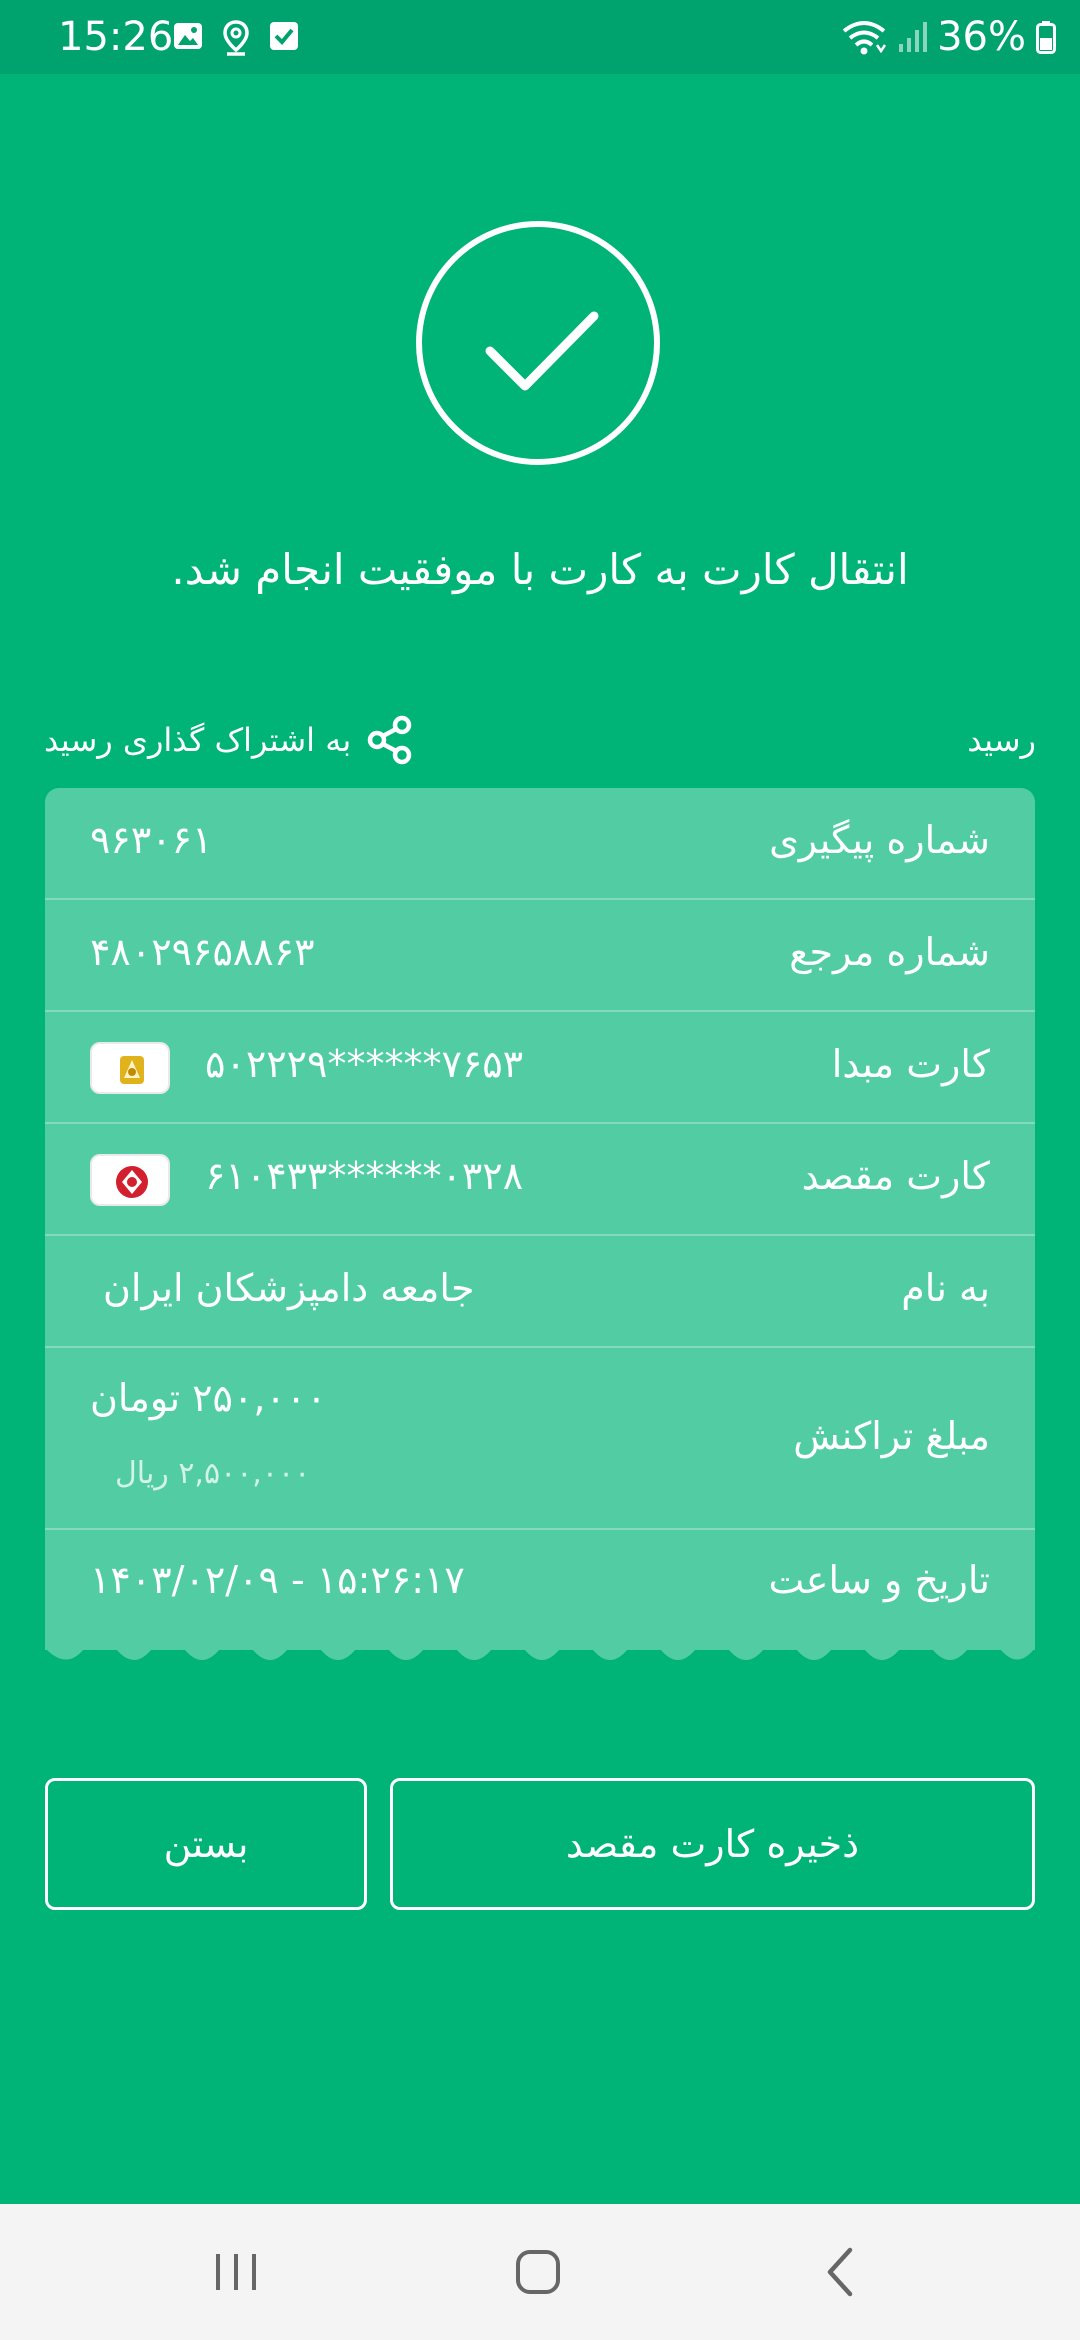 Image resolution: width=1080 pixels, height=2340 pixels. I want to click on reference-number: ۴۸۰۲۹۶۵۸۸۶۳, so click(202, 952).